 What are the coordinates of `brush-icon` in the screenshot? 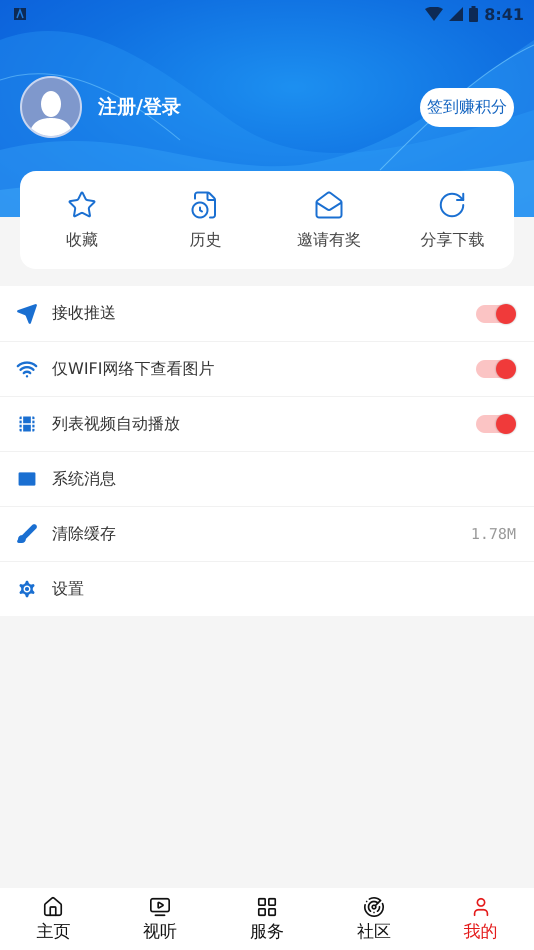 It's located at (27, 534).